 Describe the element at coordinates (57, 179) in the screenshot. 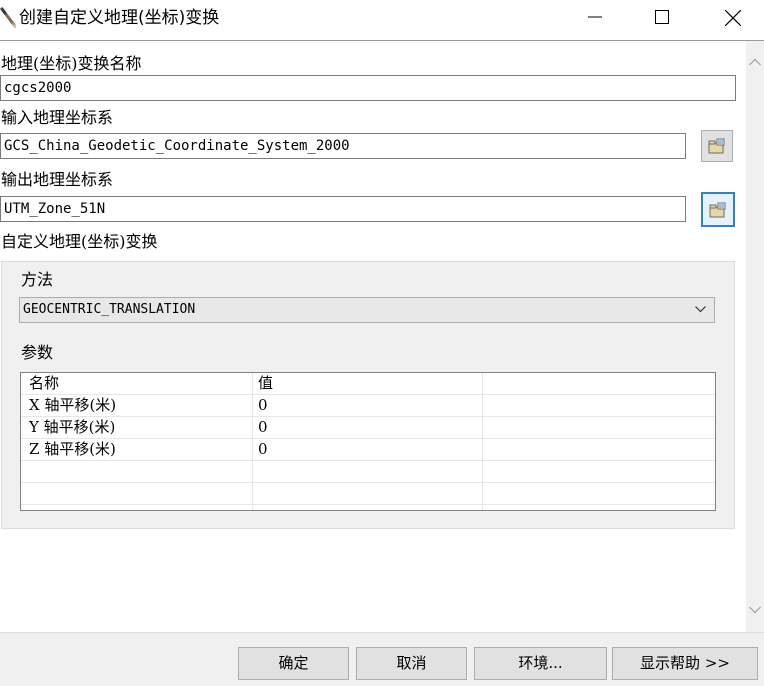

I see `output-gcs-label: 输出地理坐标系` at that location.